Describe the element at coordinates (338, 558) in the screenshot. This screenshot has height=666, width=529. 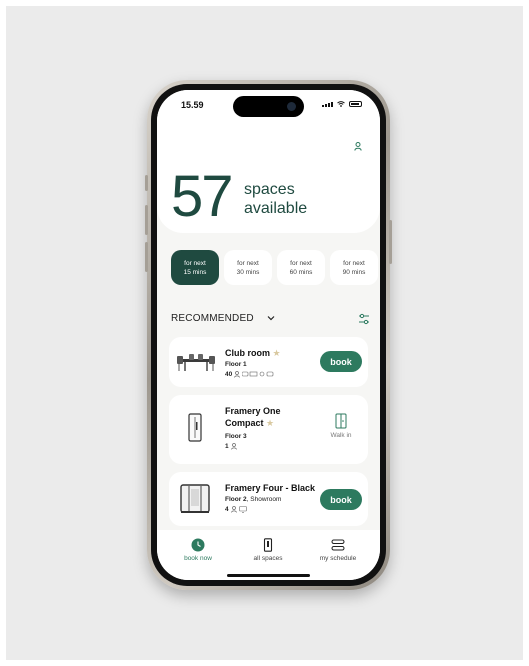
I see `tab-label: my schedule` at that location.